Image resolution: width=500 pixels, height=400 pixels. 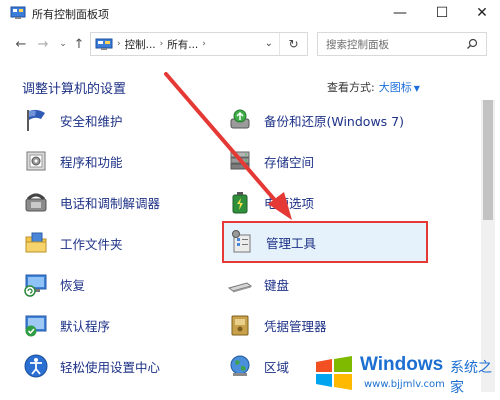 What do you see at coordinates (36, 325) in the screenshot?
I see `default-programs-icon` at bounding box center [36, 325].